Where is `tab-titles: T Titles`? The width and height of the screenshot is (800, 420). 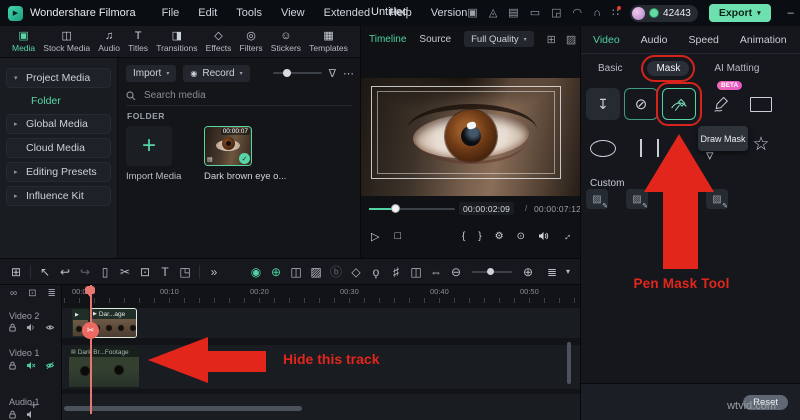
tab-titles: T Titles is located at coordinates (138, 41).